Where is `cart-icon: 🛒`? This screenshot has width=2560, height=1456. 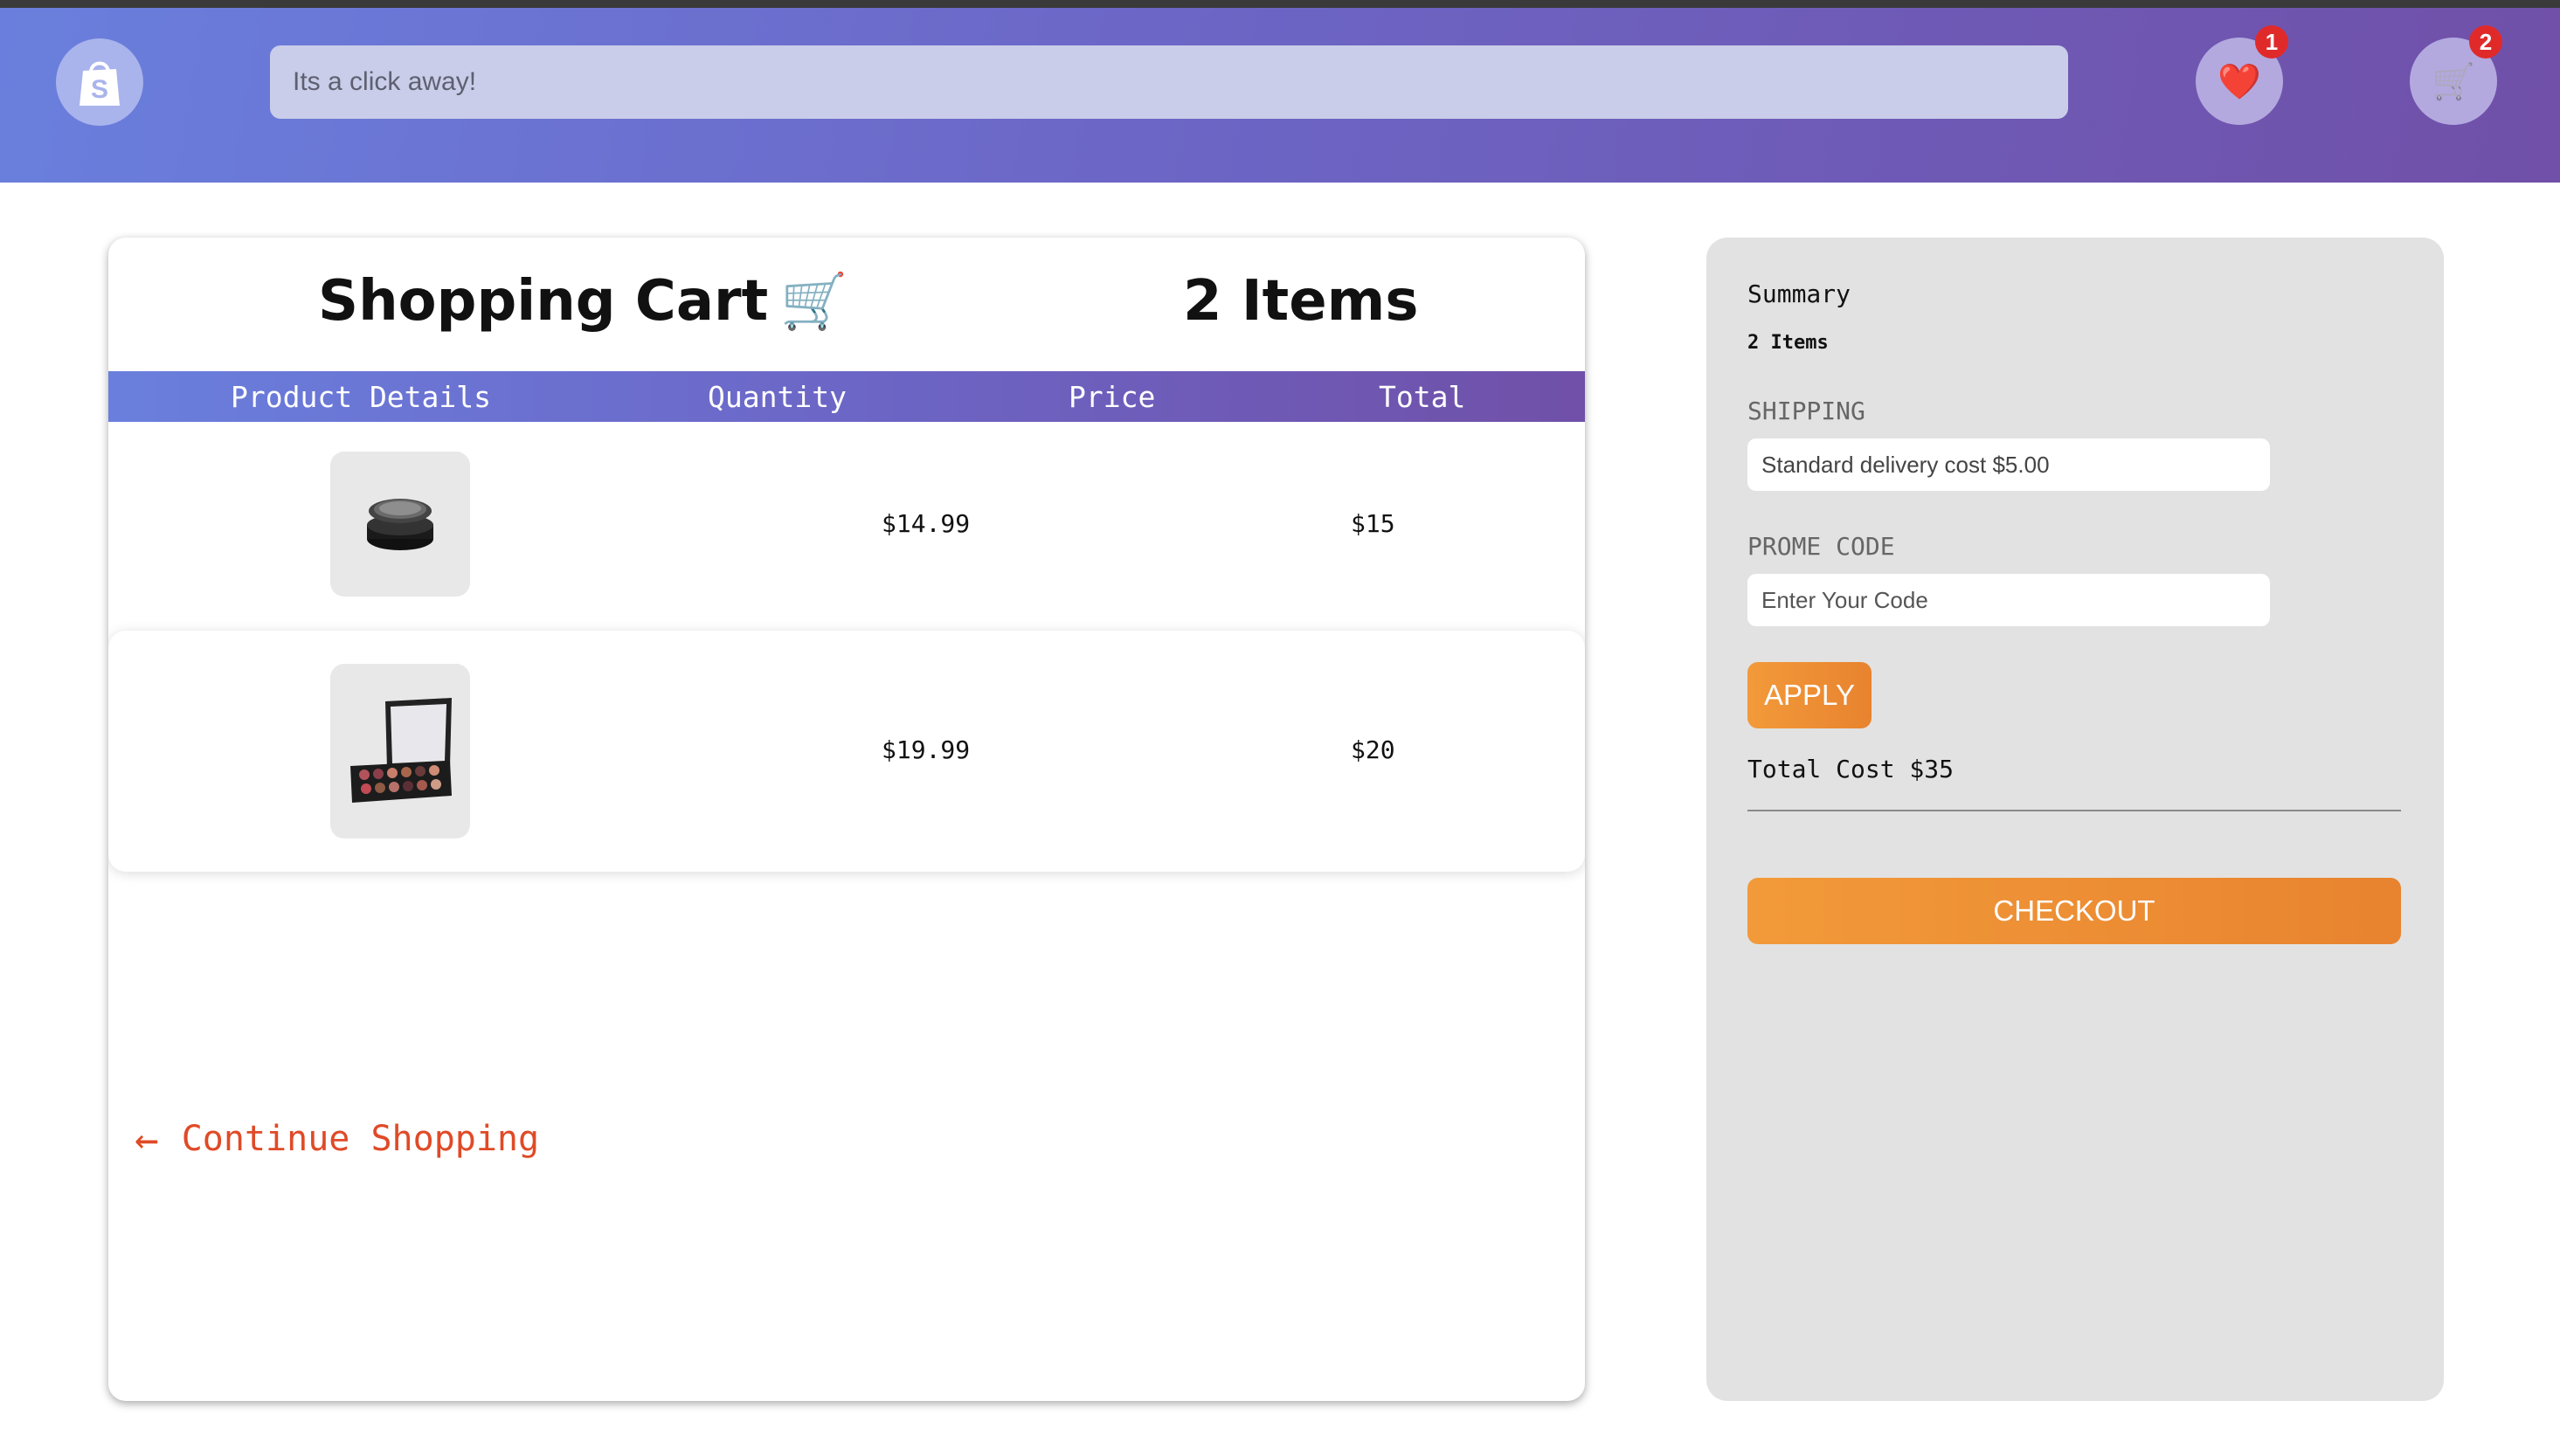 cart-icon: 🛒 is located at coordinates (2453, 81).